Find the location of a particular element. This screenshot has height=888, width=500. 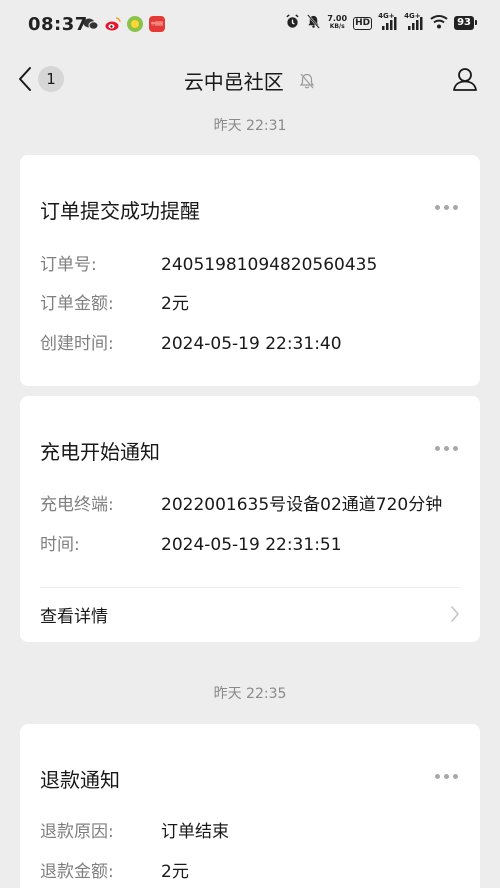

network-speed-value: 7.00 is located at coordinates (337, 18).